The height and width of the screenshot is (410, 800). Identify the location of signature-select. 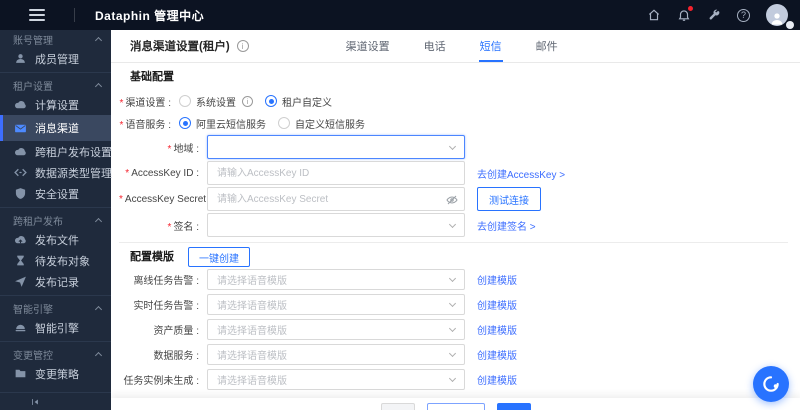
(336, 225).